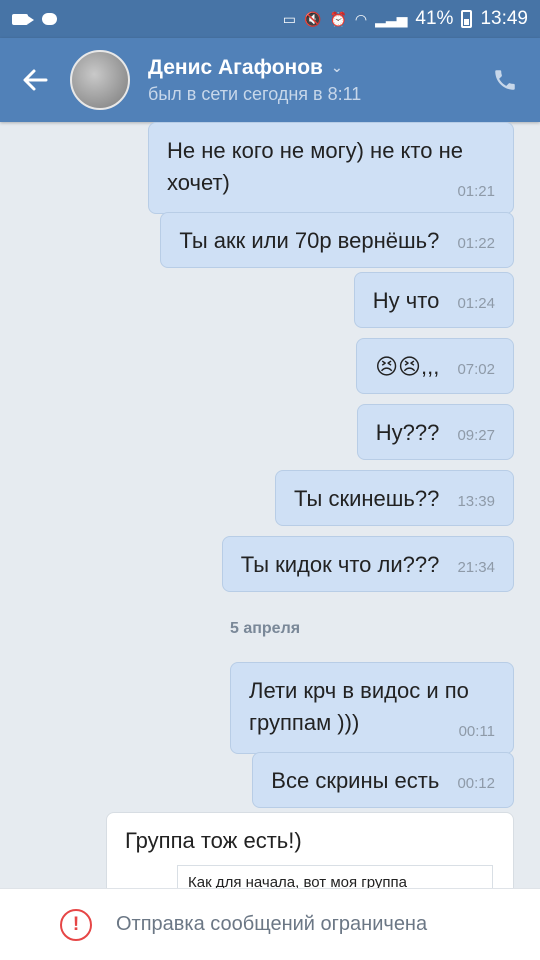 Image resolution: width=540 pixels, height=960 pixels. What do you see at coordinates (359, 706) in the screenshot?
I see `message-text: Лети крч в видос и по группам )))` at bounding box center [359, 706].